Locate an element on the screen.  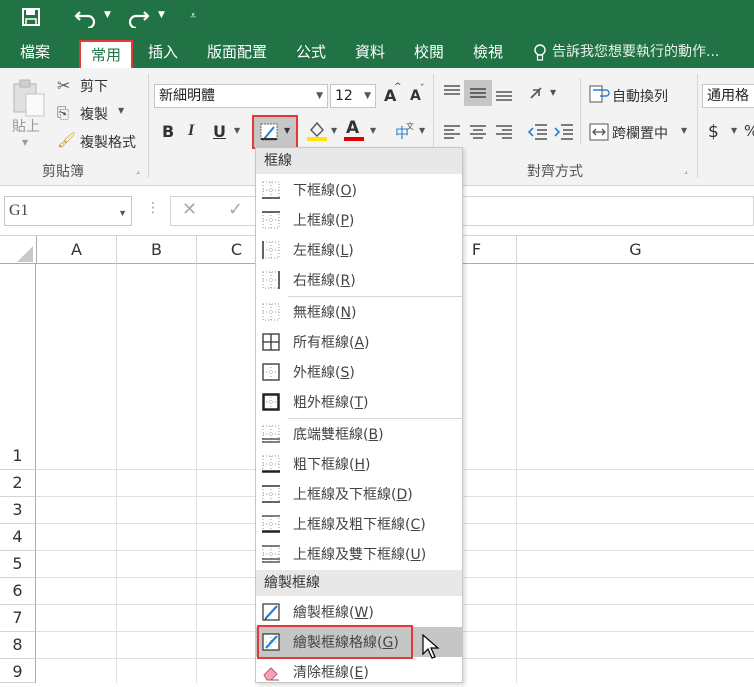
align-bottom-icon is located at coordinates (504, 93).